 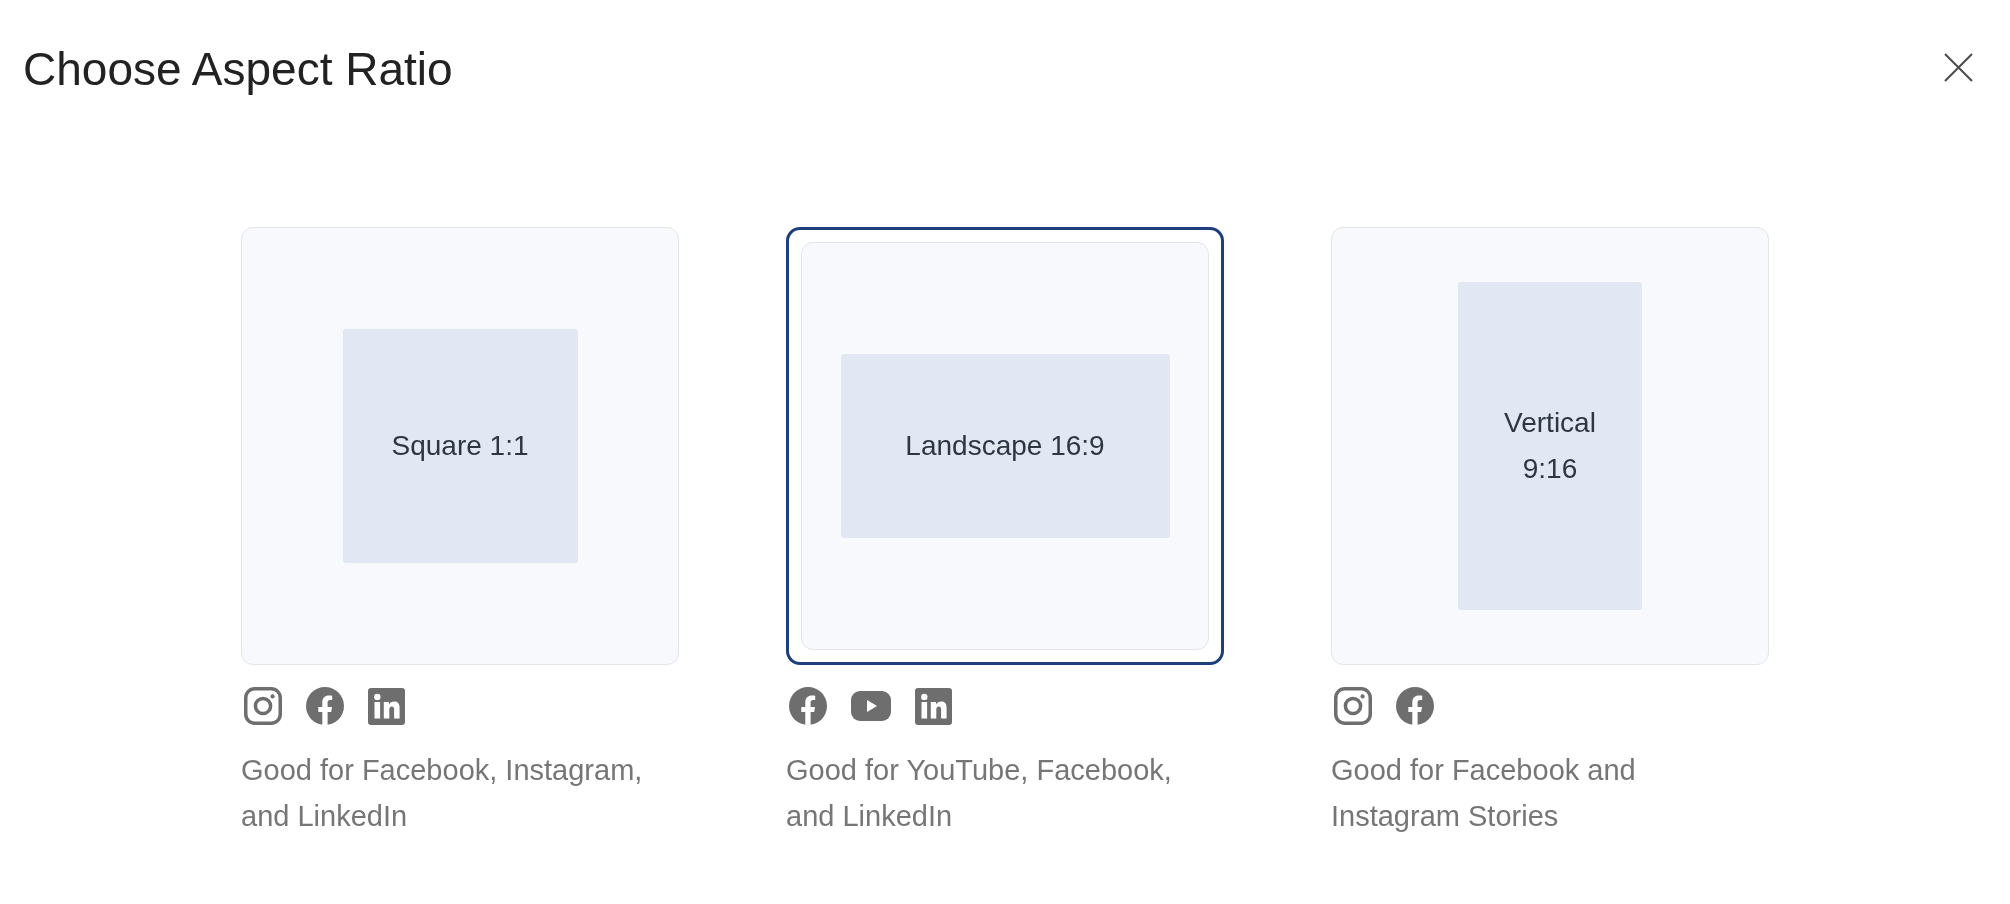 I want to click on aspect-ratio-option: Vertical 9:16, so click(x=1550, y=446).